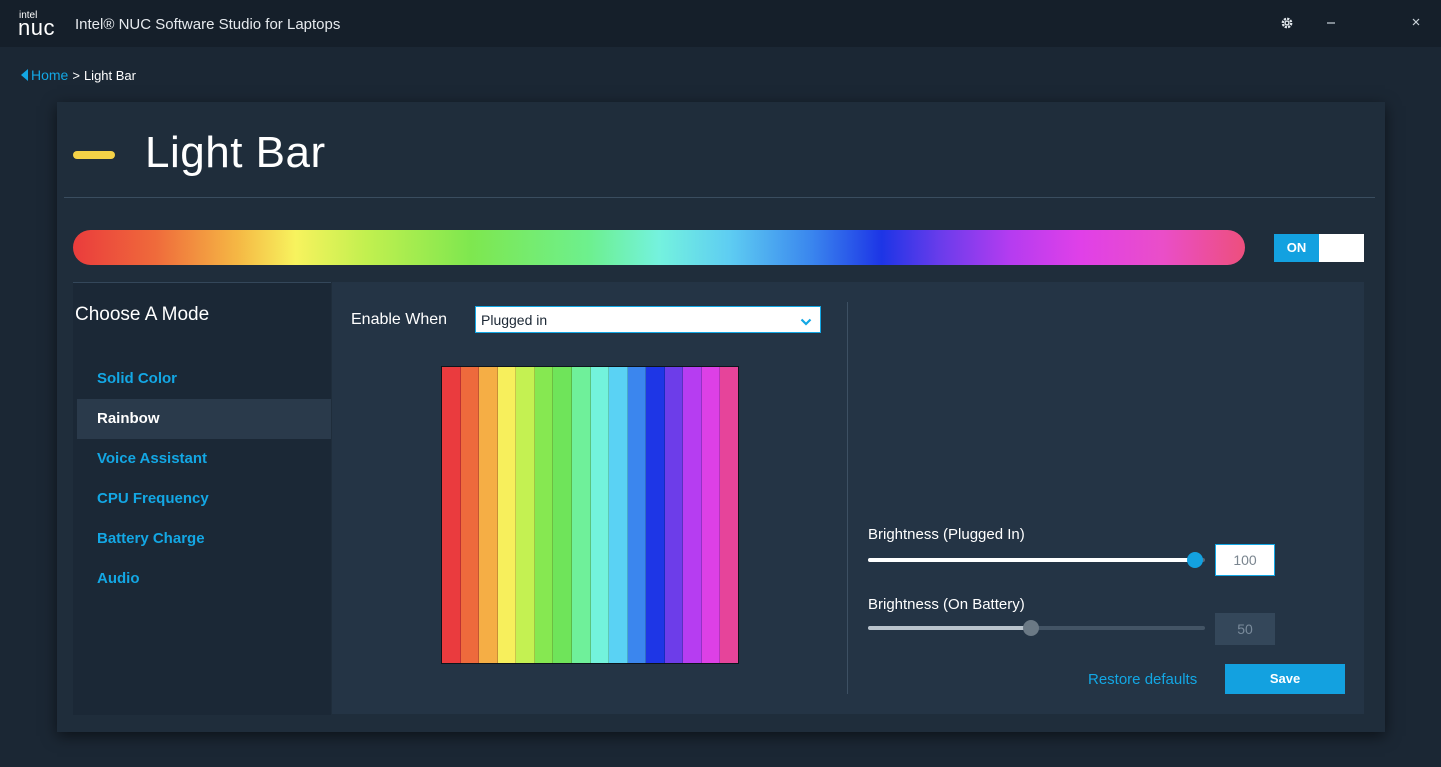 This screenshot has height=767, width=1441. Describe the element at coordinates (204, 579) in the screenshot. I see `mode-item-audio: Audio` at that location.